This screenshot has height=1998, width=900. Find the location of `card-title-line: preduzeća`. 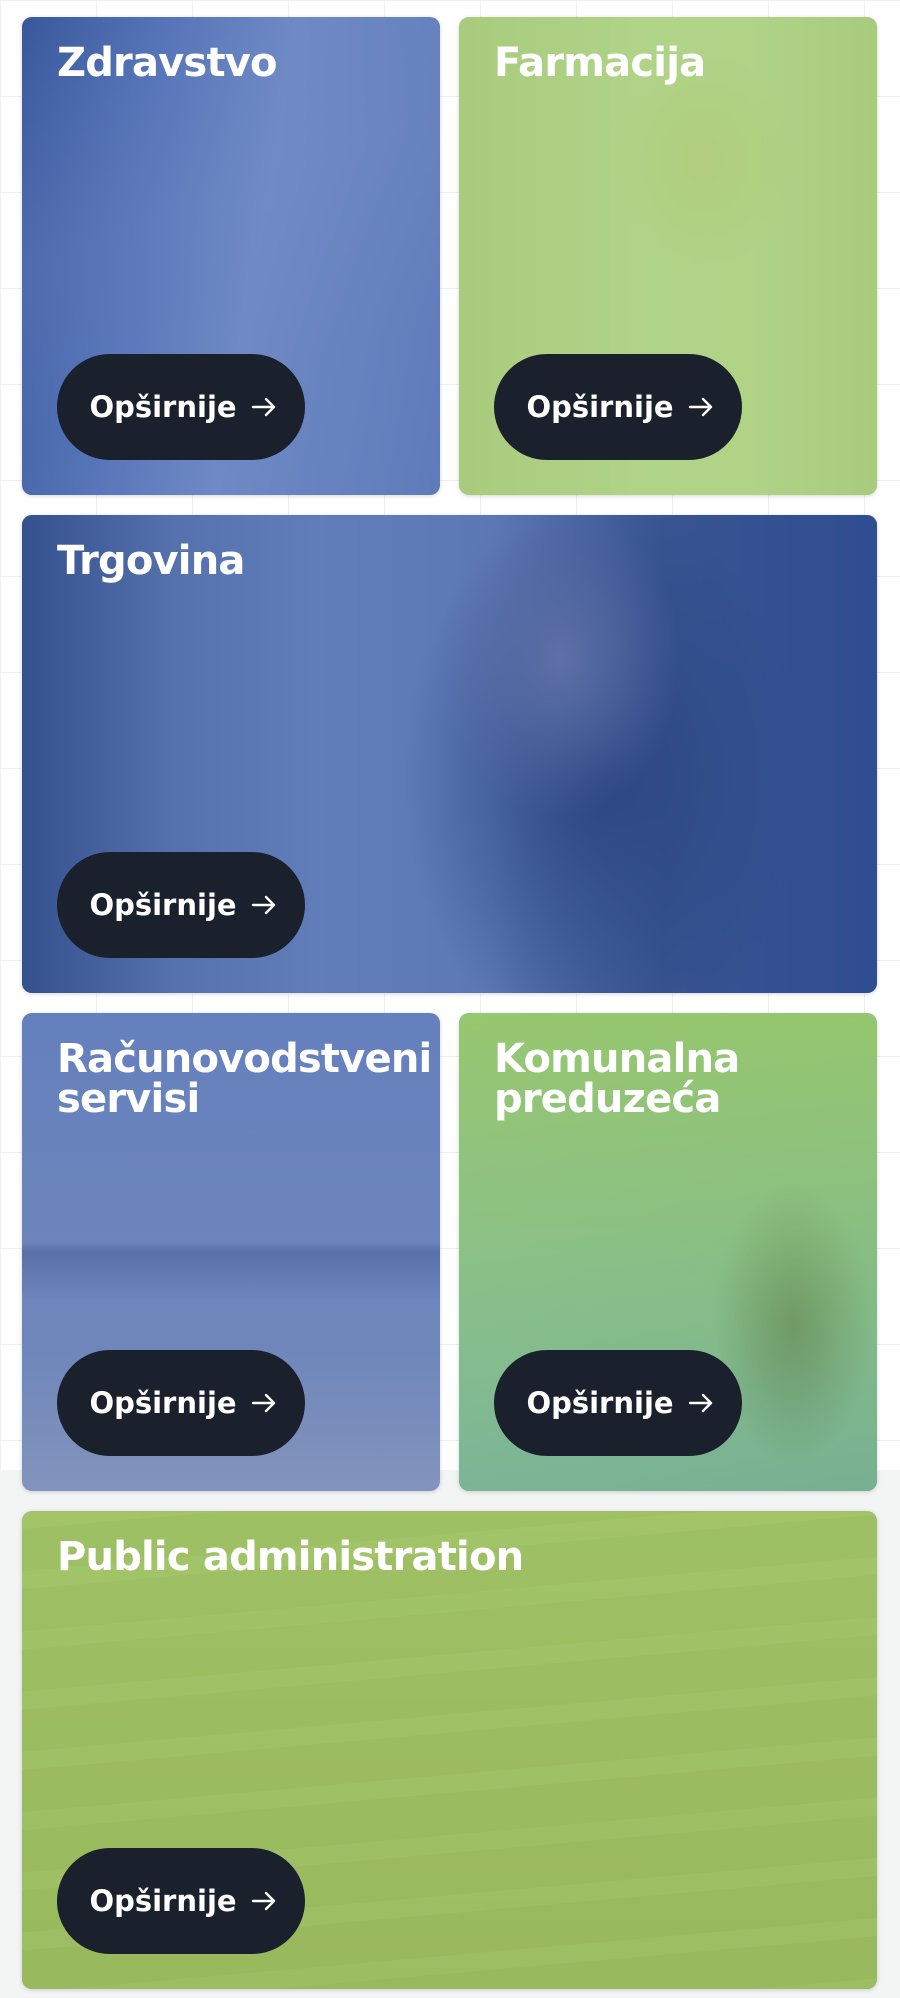

card-title-line: preduzeća is located at coordinates (607, 1099).